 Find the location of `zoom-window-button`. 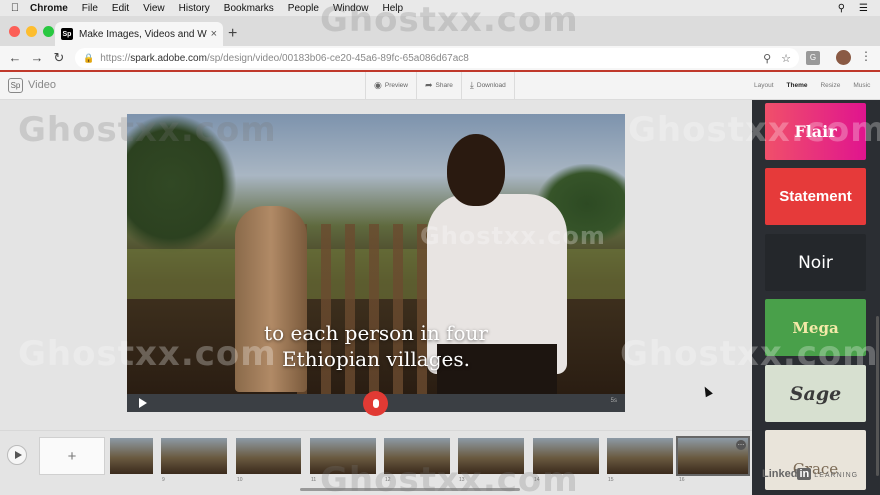

zoom-window-button is located at coordinates (48, 31).